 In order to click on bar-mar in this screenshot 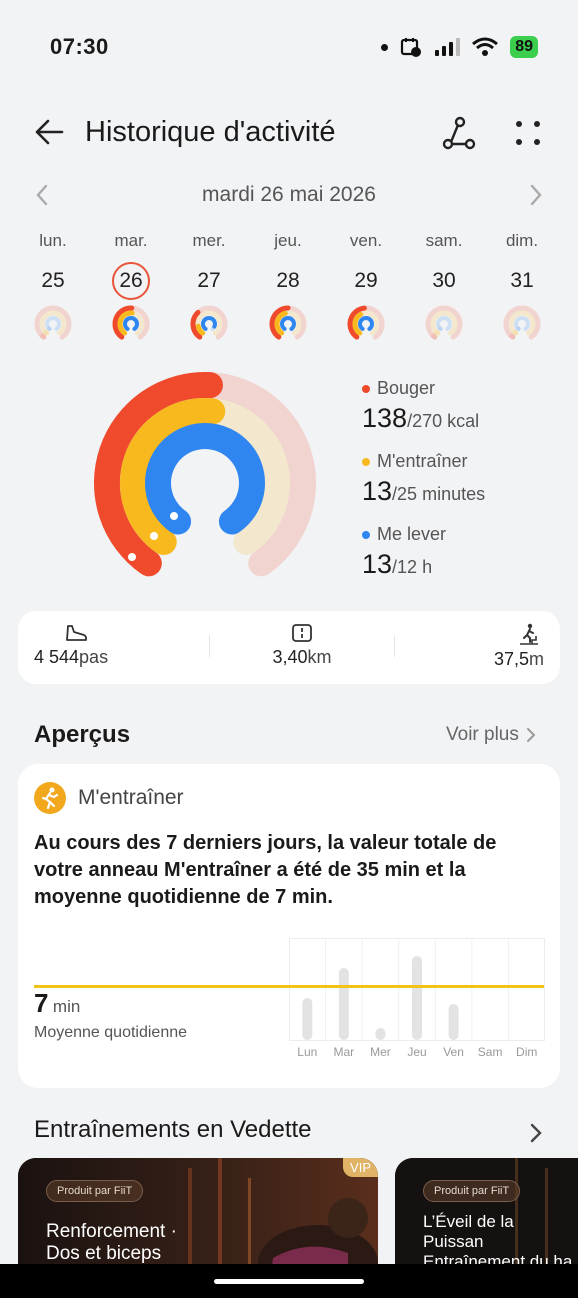, I will do `click(343, 1004)`.